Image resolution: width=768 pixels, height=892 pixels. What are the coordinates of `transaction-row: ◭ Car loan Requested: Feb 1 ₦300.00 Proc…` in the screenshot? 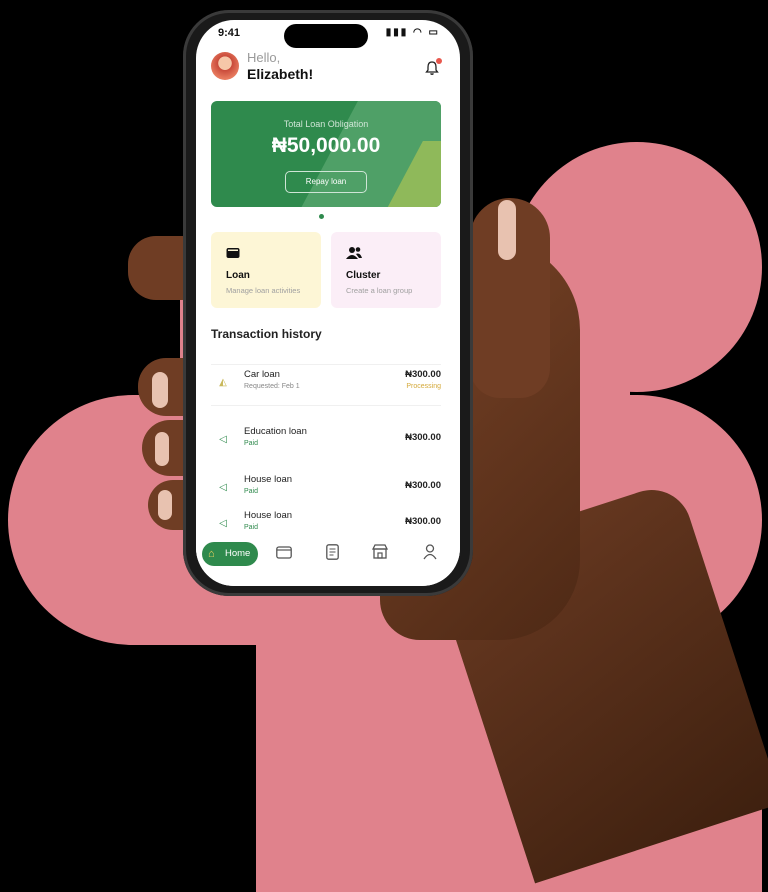 It's located at (326, 385).